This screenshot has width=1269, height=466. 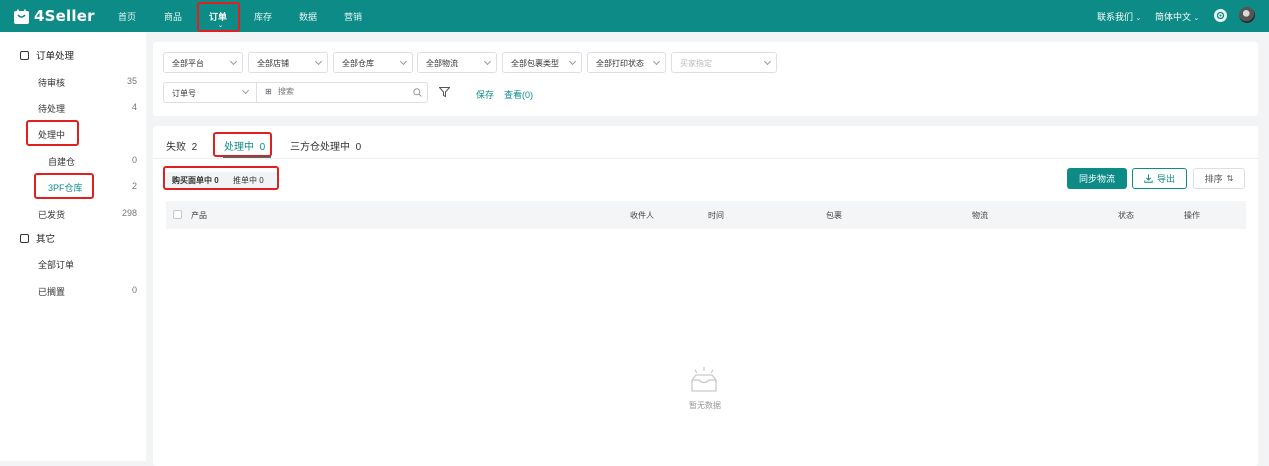 What do you see at coordinates (1126, 215) in the screenshot?
I see `column-header-status: 状态` at bounding box center [1126, 215].